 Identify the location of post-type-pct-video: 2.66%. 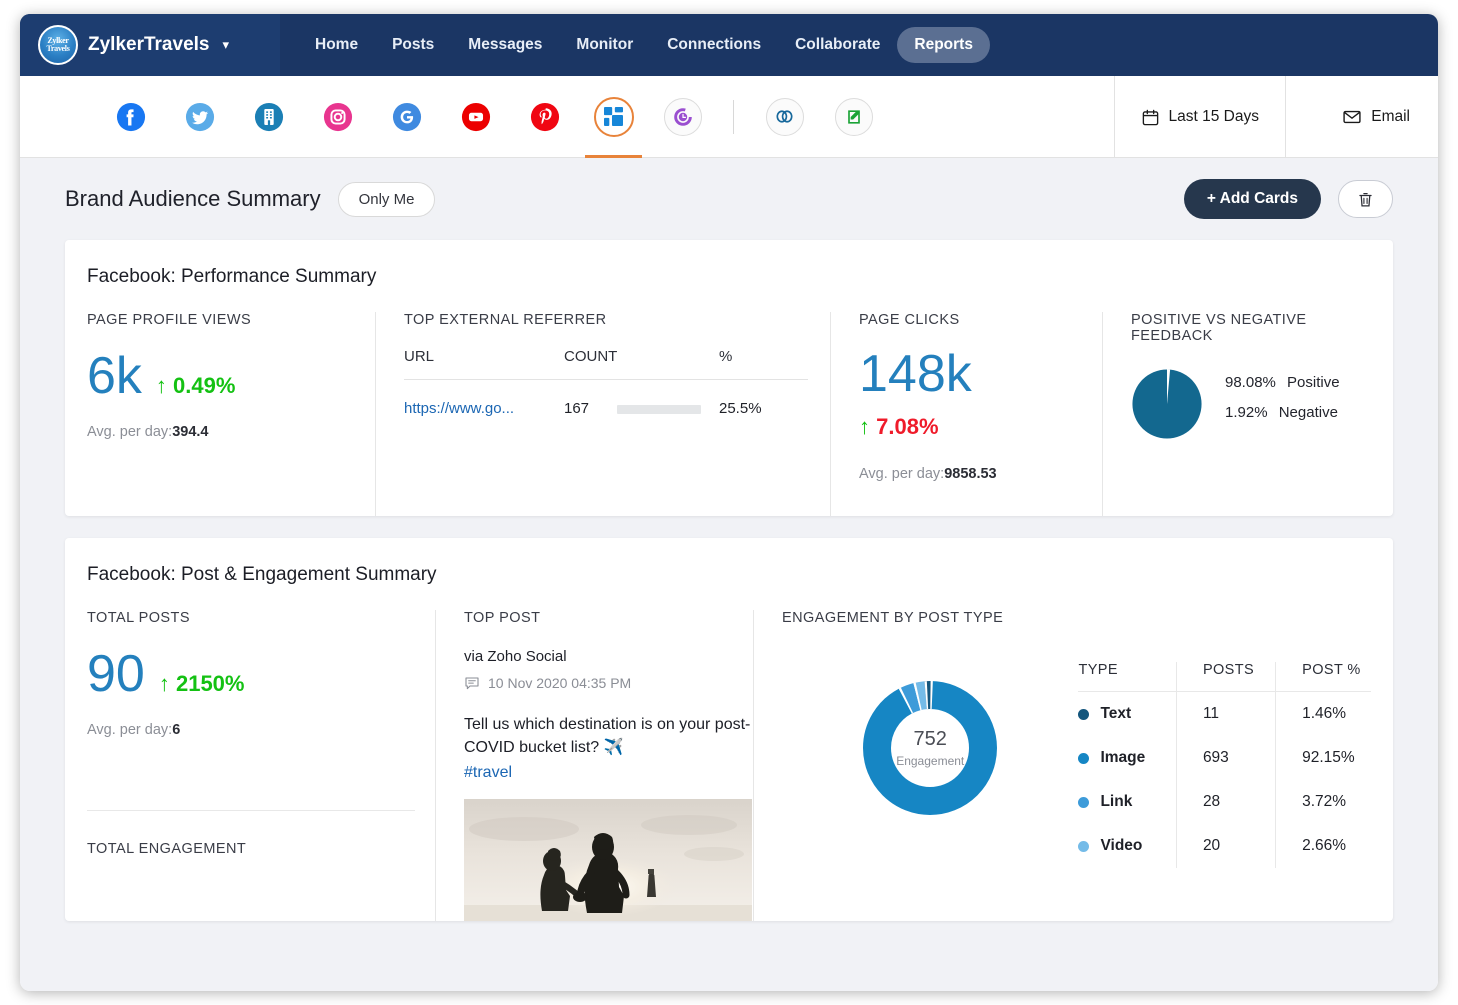
(1323, 846).